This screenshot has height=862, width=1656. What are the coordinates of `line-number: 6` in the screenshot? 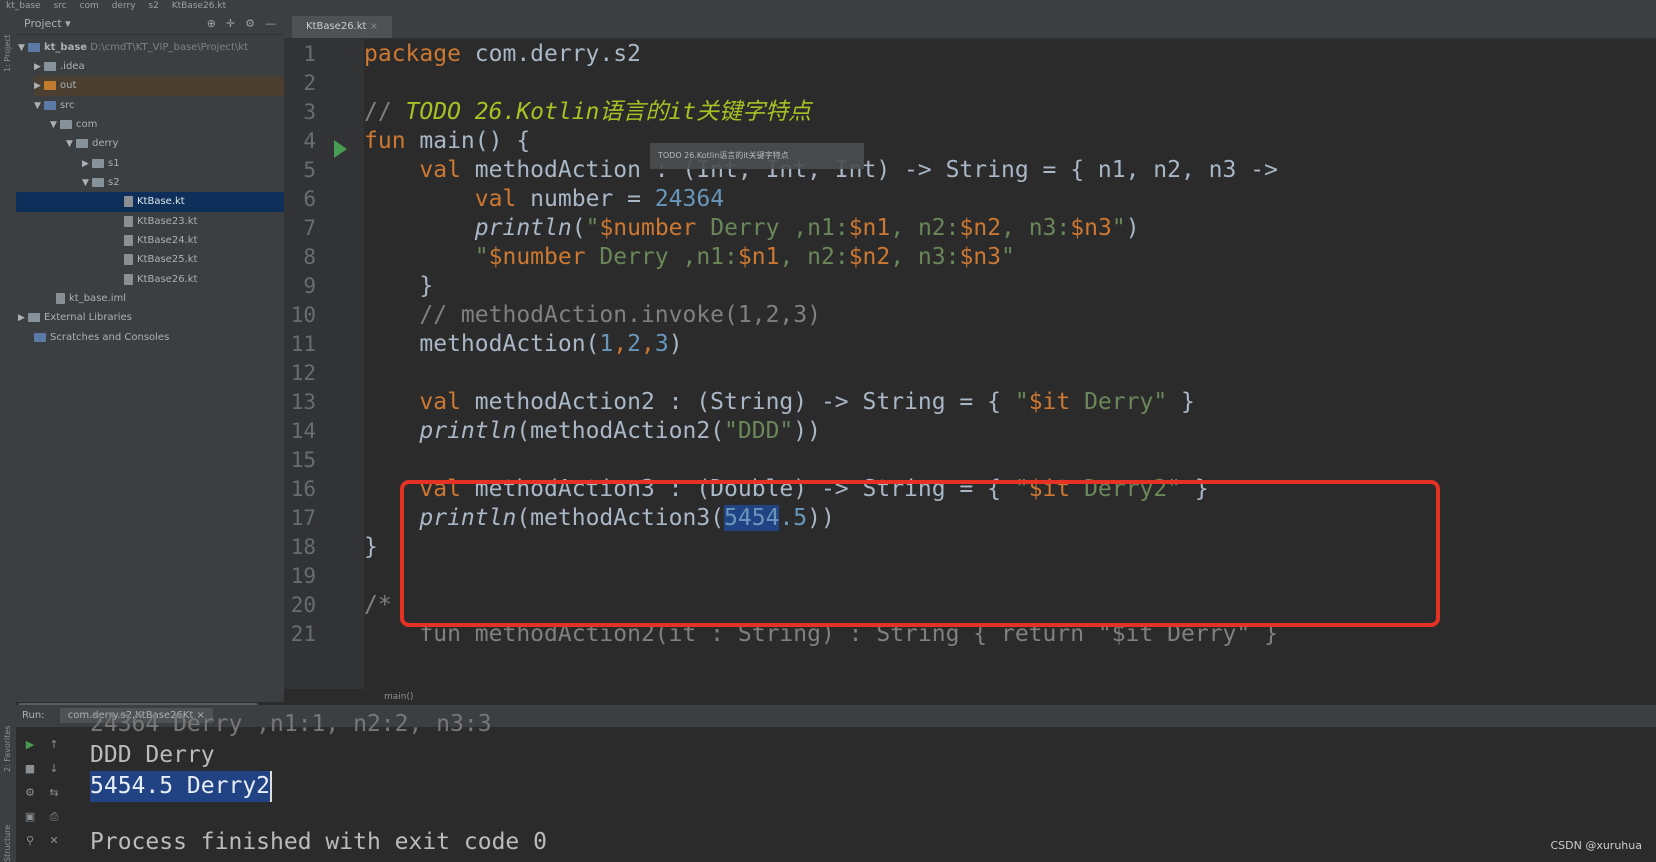 It's located at (309, 199).